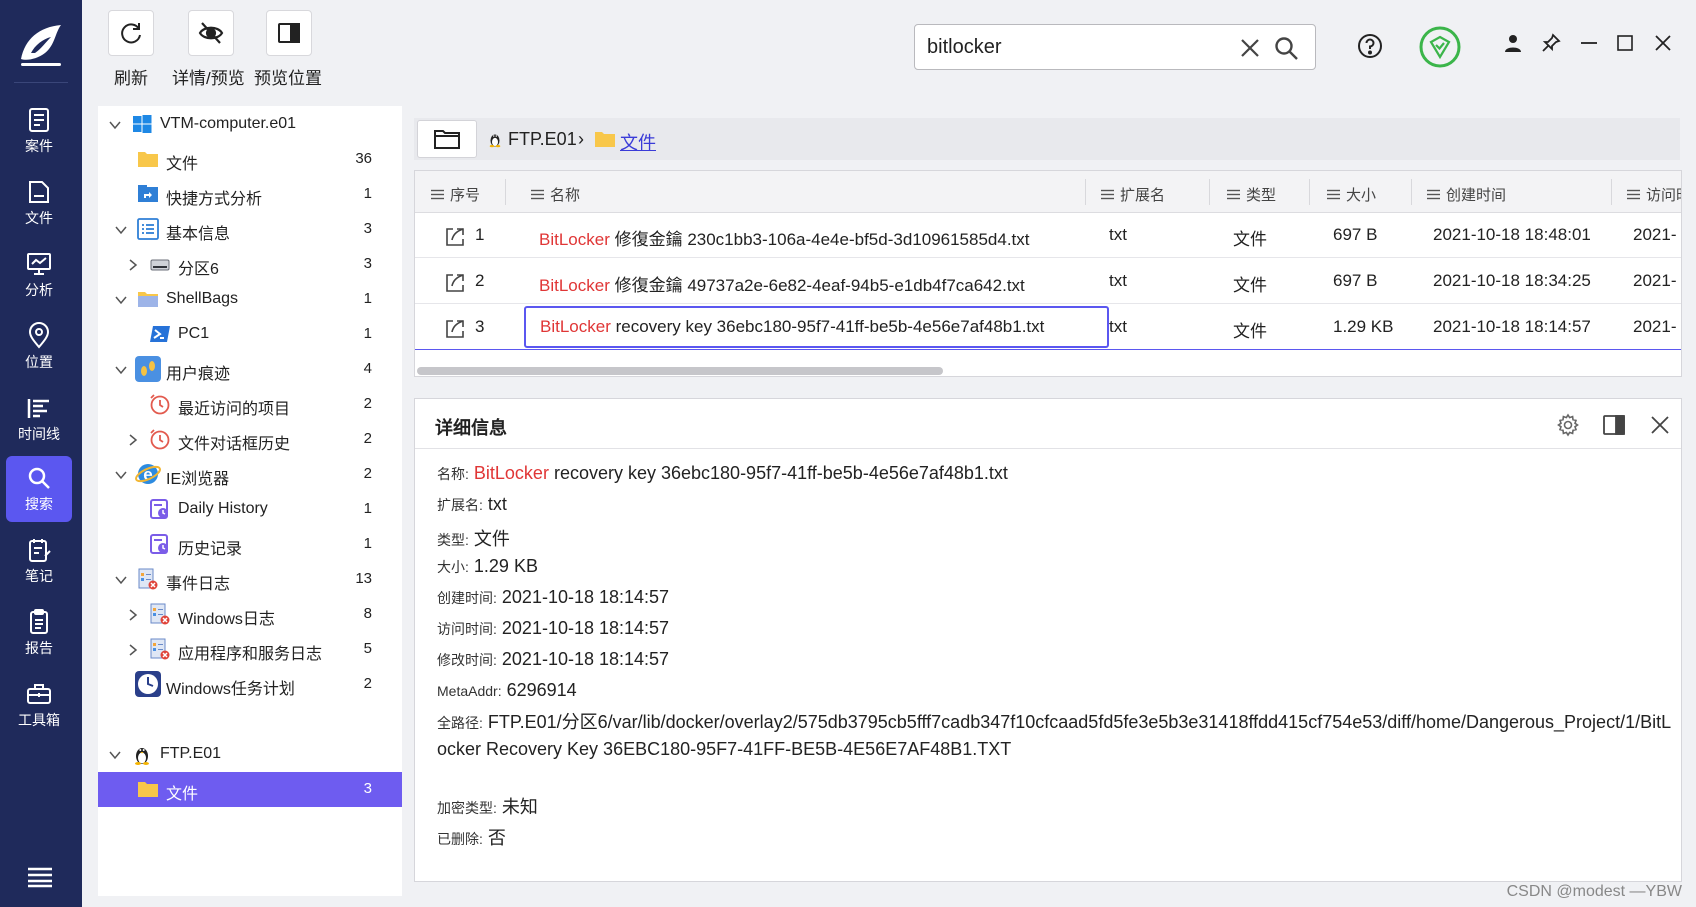 The height and width of the screenshot is (907, 1696). I want to click on column-header-created: 创建时间, so click(1466, 194).